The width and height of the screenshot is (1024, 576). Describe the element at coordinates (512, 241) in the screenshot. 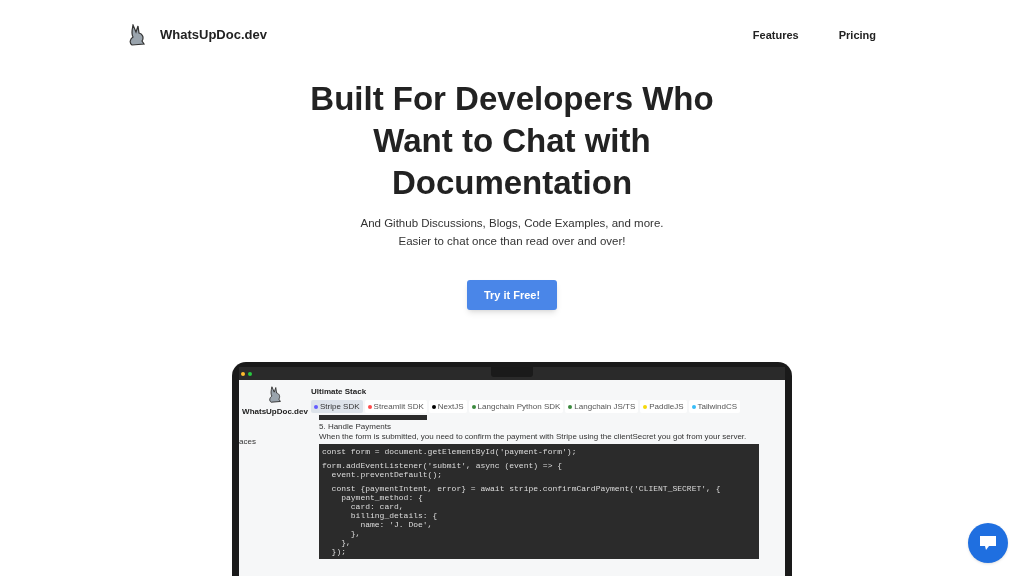

I see `subtitle-line: Easier to chat once than read over and over!` at that location.